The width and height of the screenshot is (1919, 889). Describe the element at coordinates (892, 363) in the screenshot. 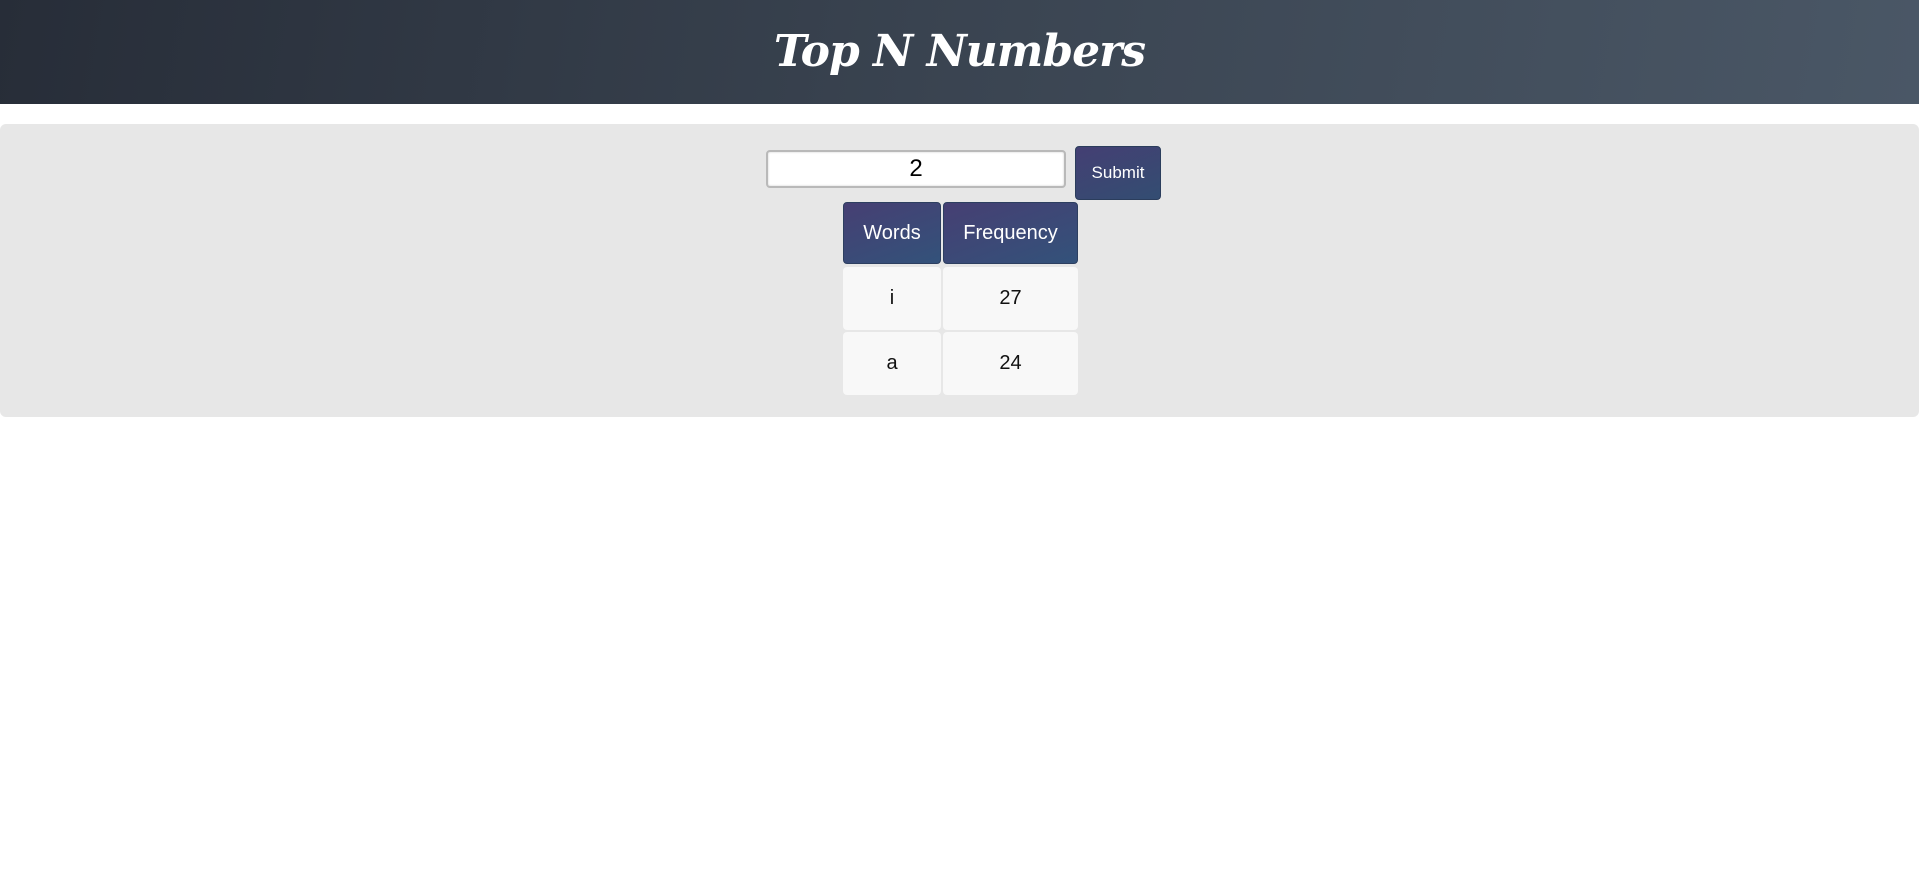

I see `table-cell-word: a` at that location.